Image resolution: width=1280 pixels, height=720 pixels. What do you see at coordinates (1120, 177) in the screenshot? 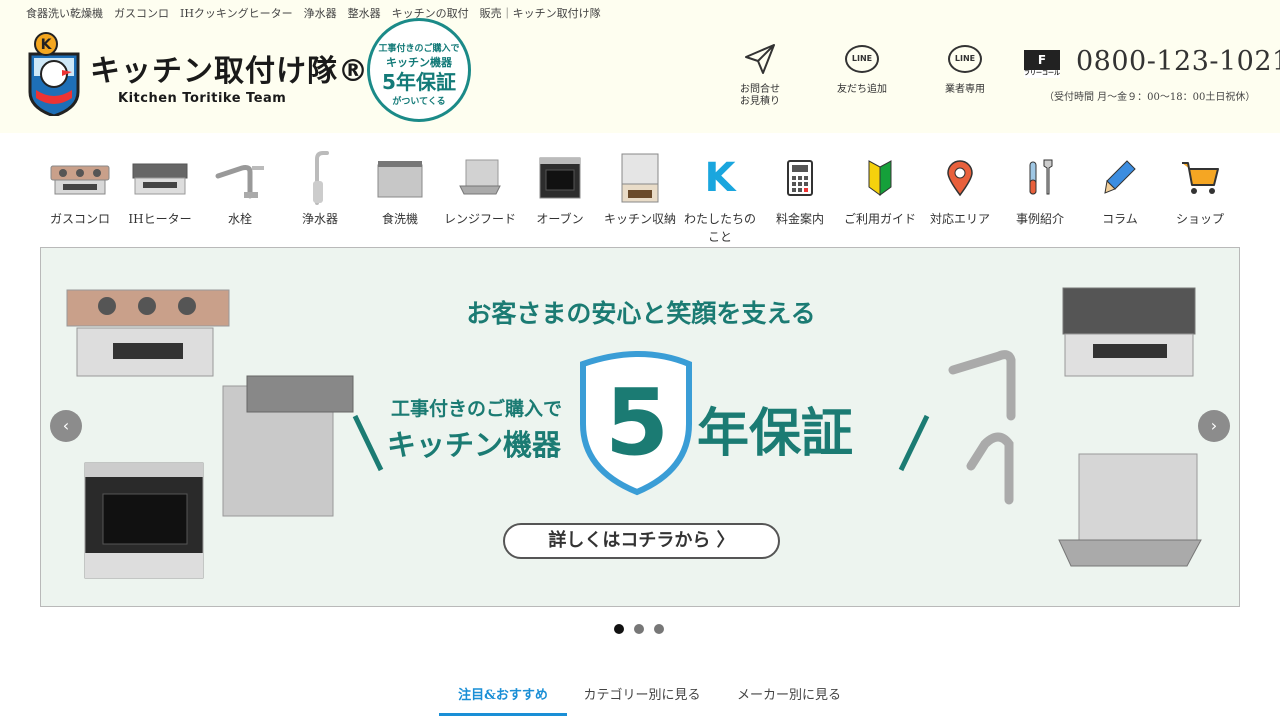
I see `pencil-icon` at bounding box center [1120, 177].